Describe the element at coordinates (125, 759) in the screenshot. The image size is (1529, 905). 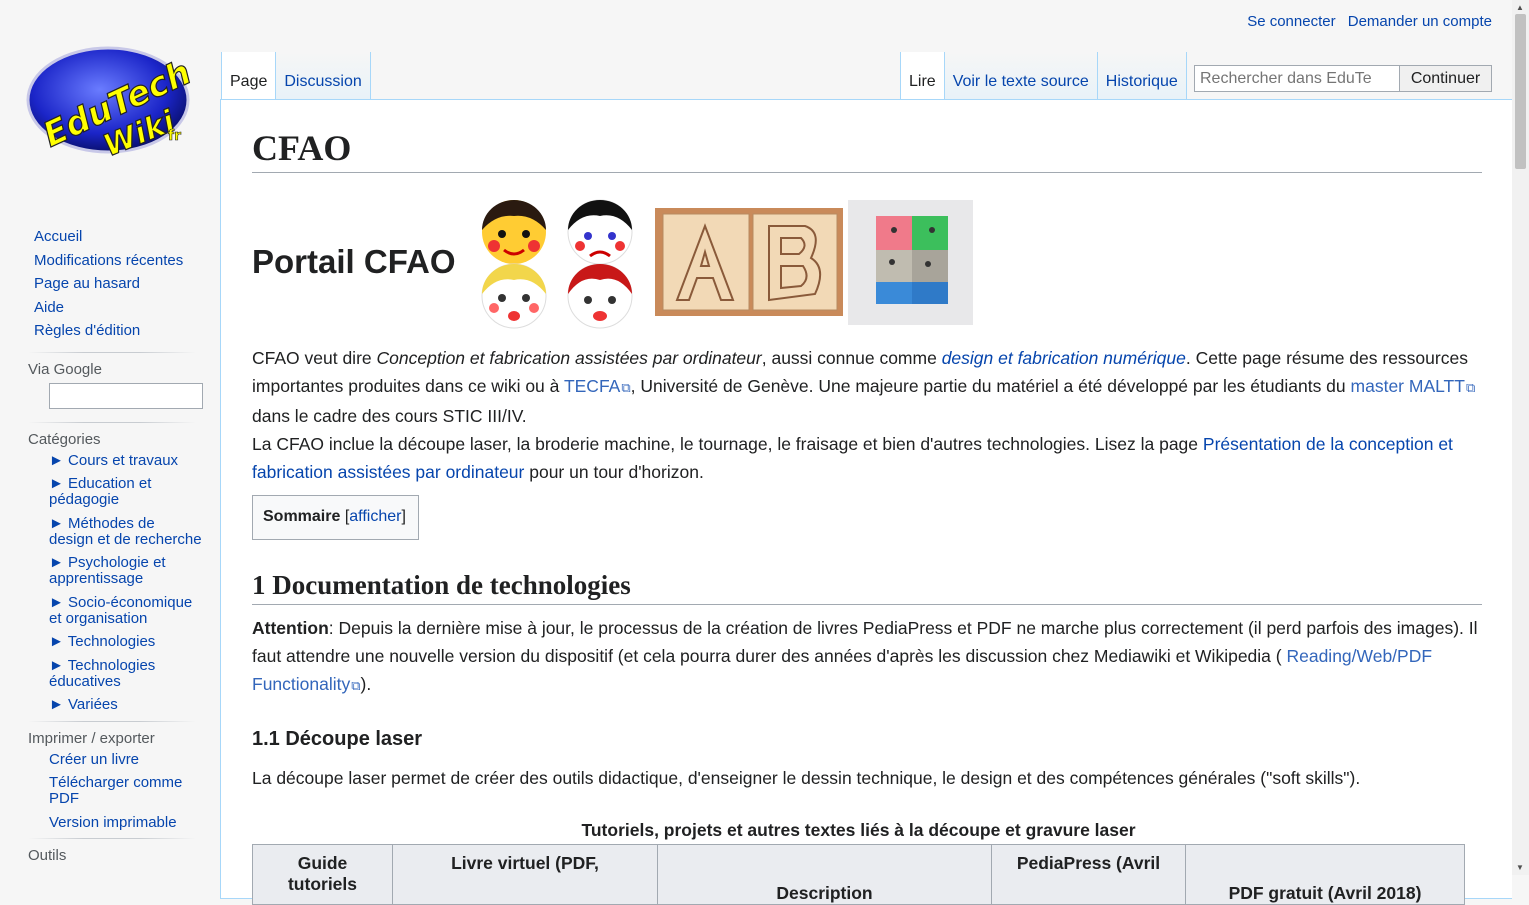
I see `create-book-link: Créer un livre` at that location.